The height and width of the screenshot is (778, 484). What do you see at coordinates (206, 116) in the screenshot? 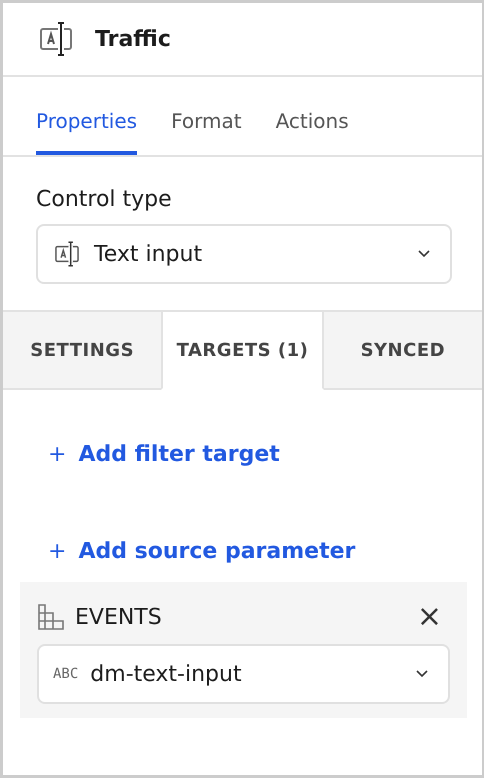
I see `tab: Format` at bounding box center [206, 116].